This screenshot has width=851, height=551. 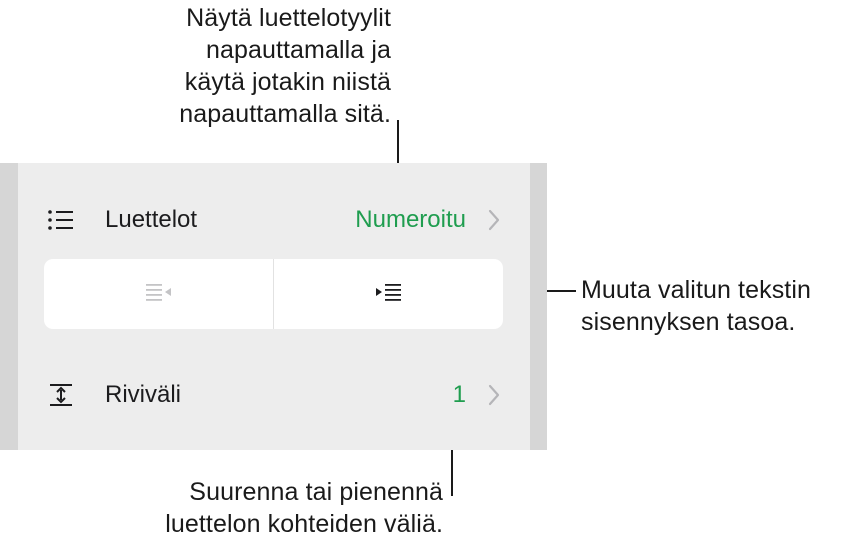 I want to click on outdent-icon, so click(x=158, y=294).